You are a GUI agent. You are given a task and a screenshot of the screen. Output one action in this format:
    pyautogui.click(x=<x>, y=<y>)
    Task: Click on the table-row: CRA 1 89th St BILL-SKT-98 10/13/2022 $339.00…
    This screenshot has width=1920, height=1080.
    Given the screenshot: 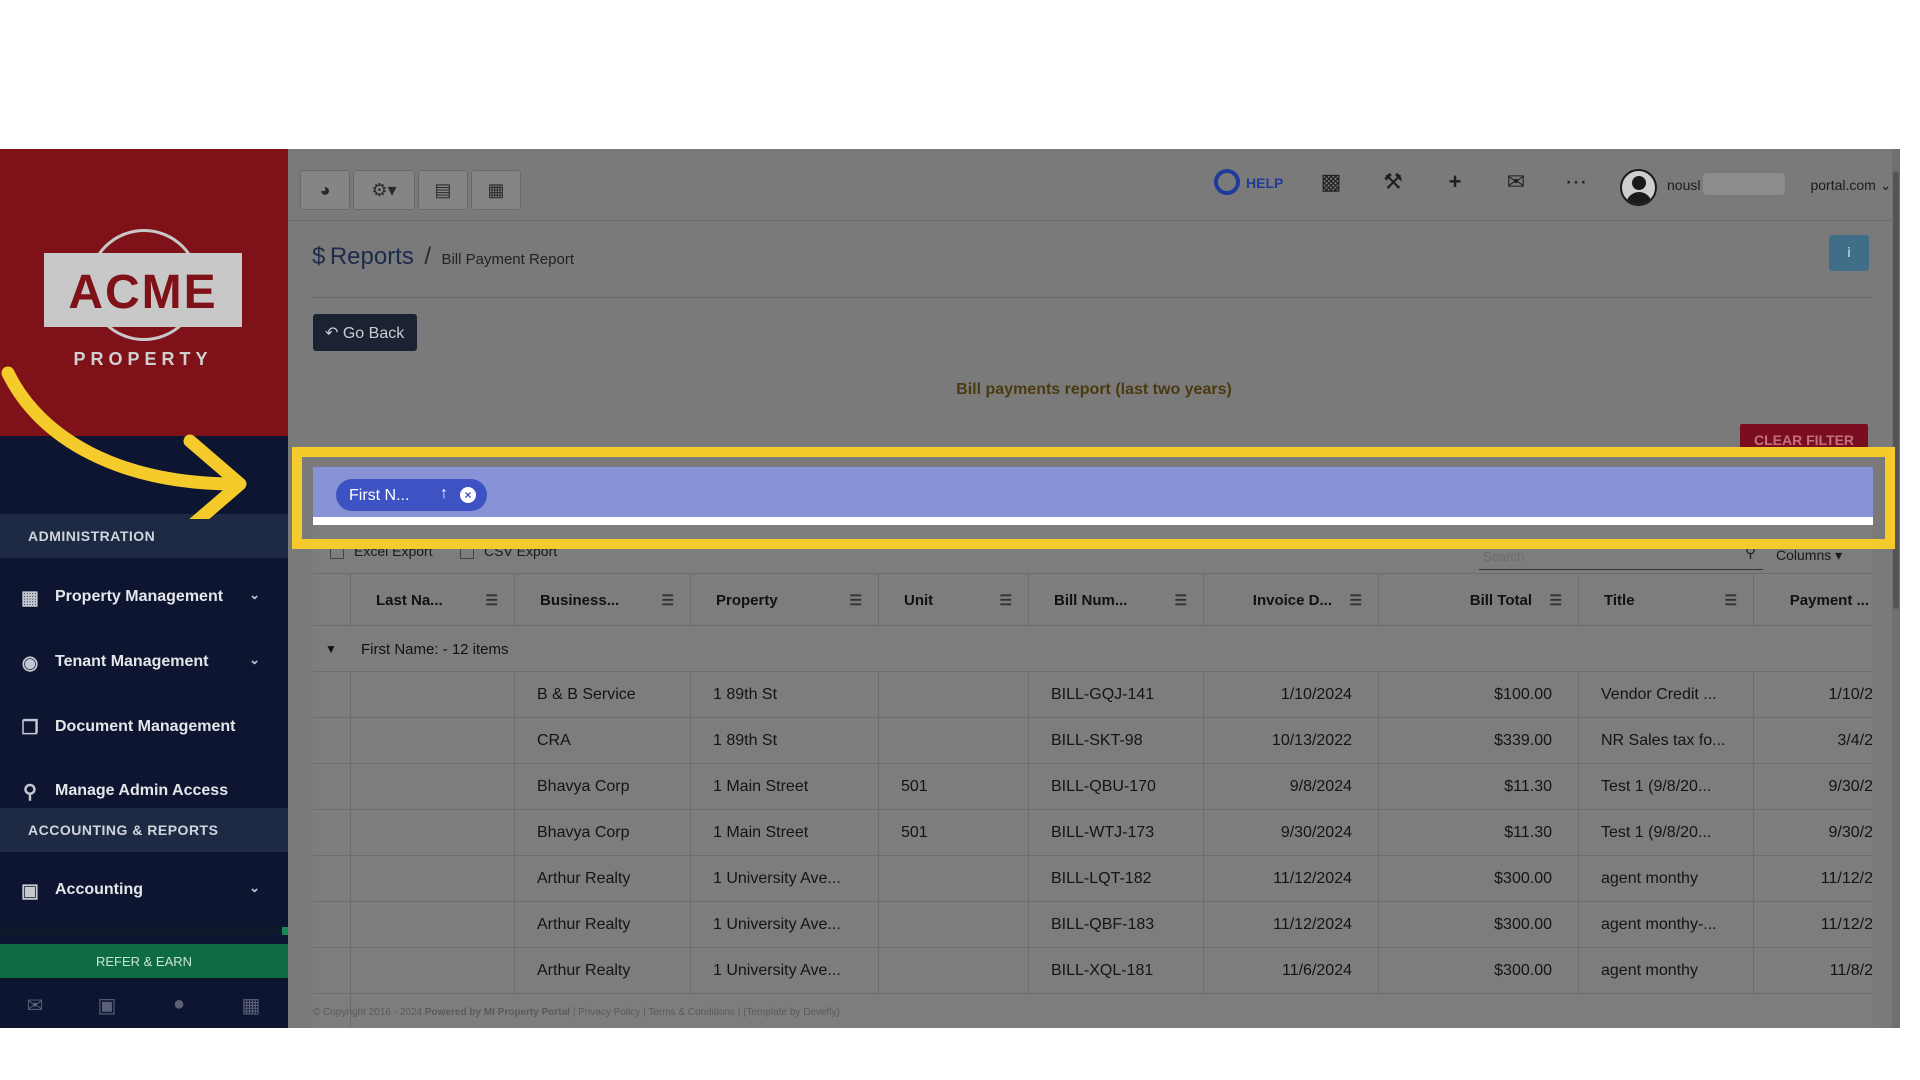 What is the action you would take?
    pyautogui.click(x=1093, y=741)
    